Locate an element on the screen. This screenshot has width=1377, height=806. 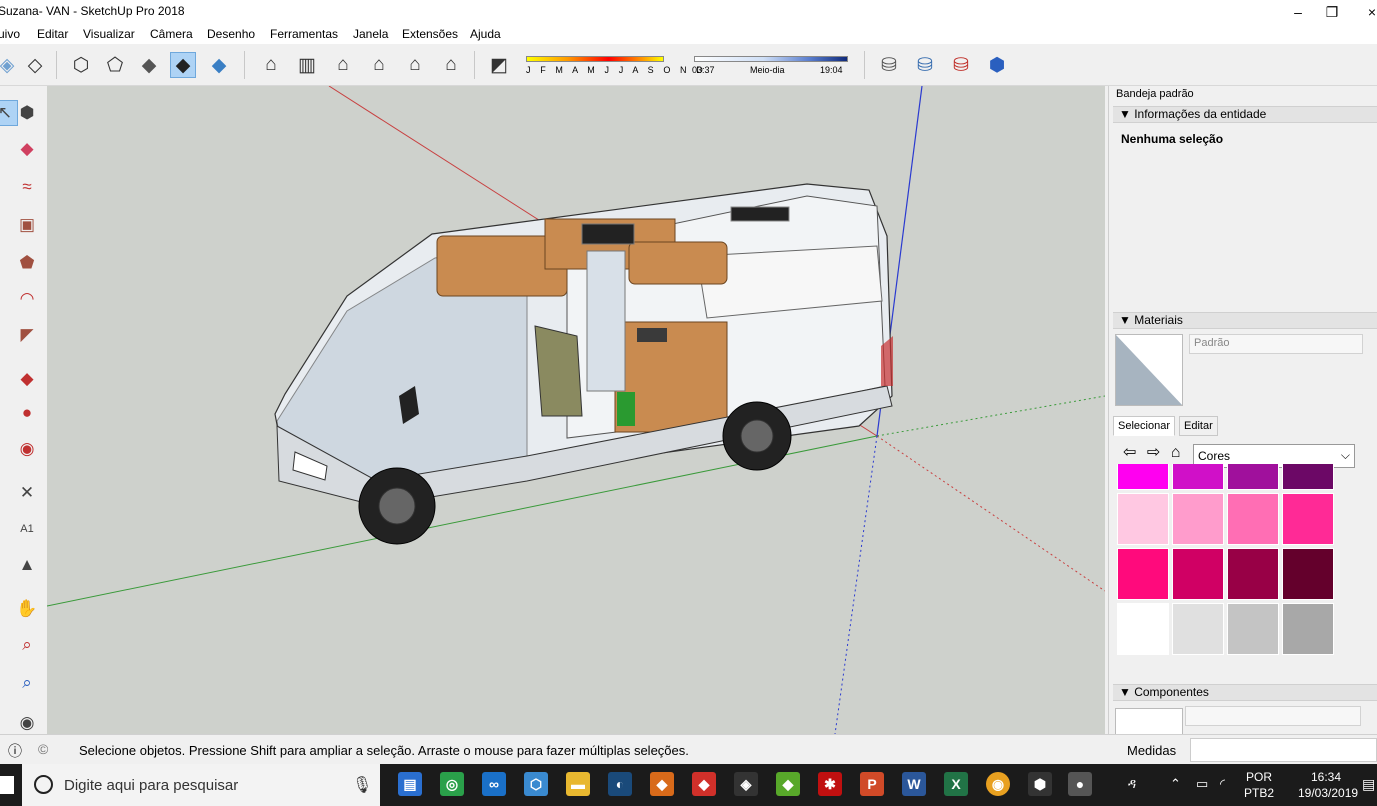
tray-chevron-icon: ⌃ is located at coordinates (1175, 784).